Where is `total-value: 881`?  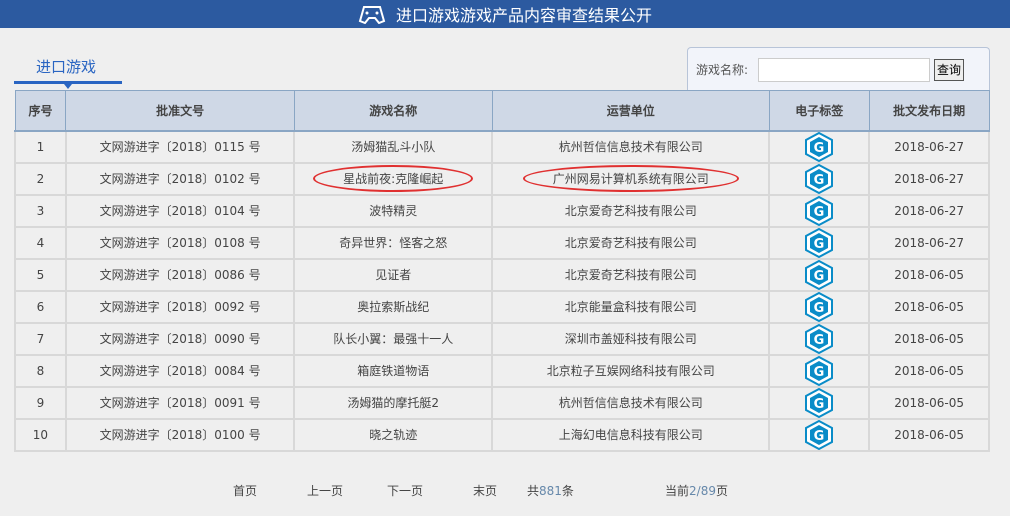 total-value: 881 is located at coordinates (550, 491).